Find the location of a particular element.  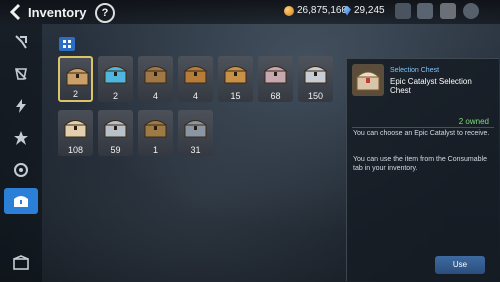

item-count: 1 is located at coordinates (155, 150).